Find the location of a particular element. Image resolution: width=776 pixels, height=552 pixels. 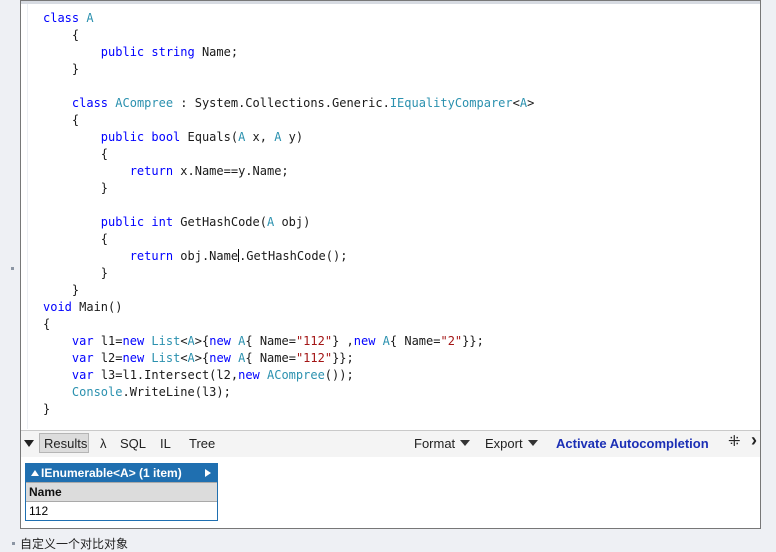

export-label: Export is located at coordinates (504, 443).